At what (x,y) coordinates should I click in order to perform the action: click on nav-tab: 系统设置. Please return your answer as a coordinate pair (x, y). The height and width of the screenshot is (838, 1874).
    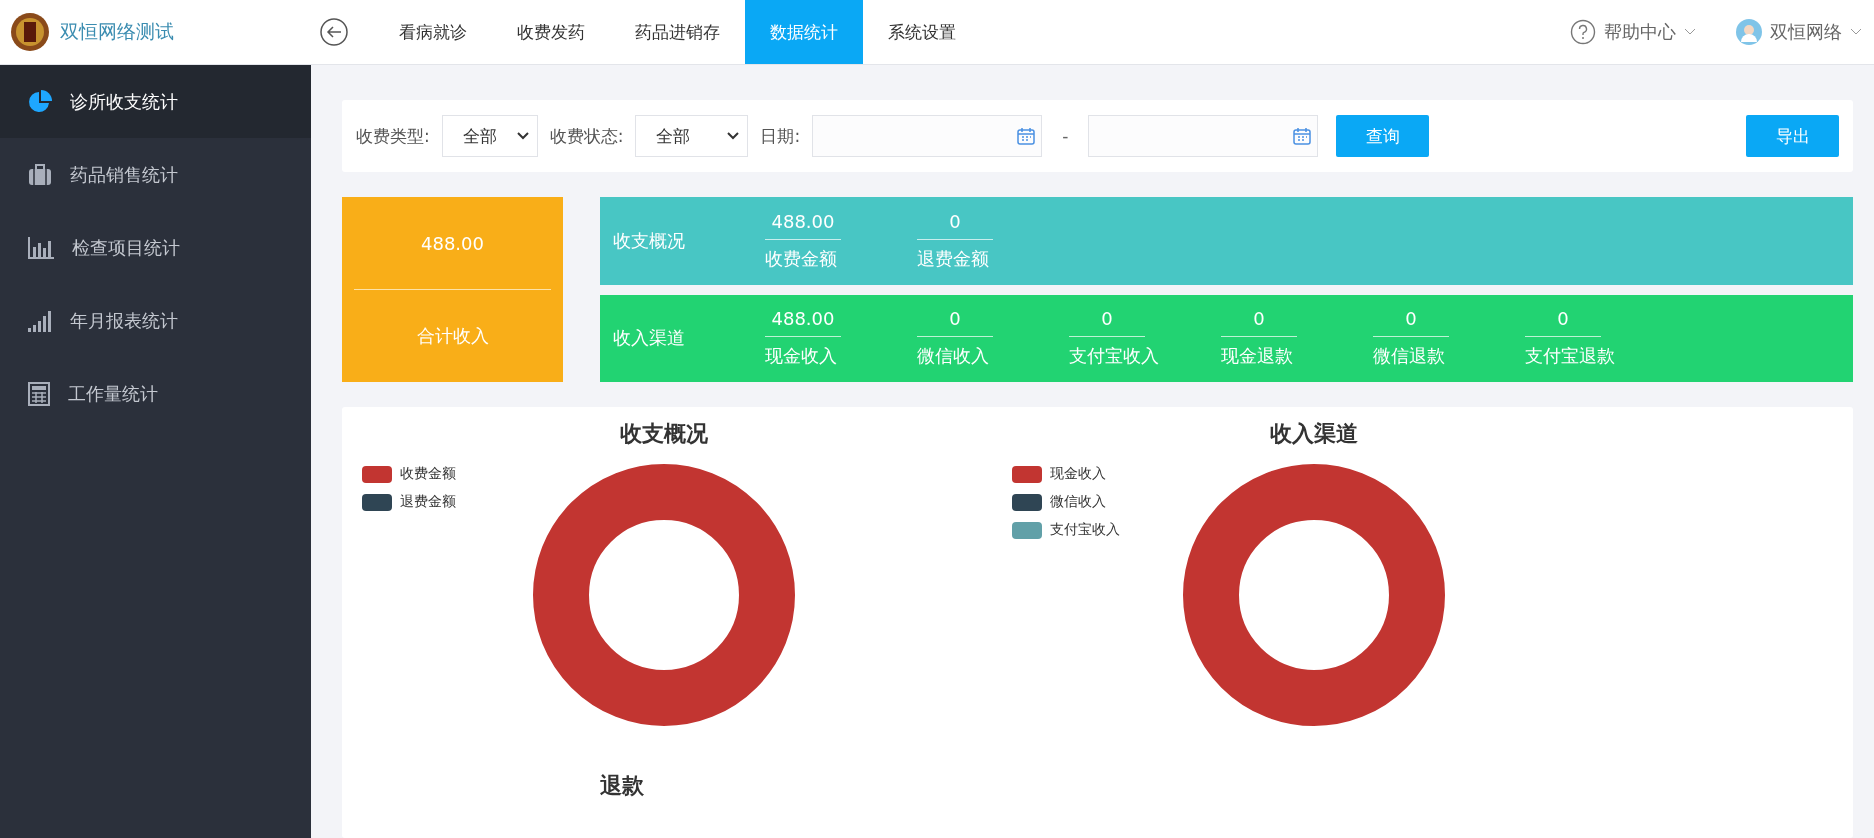
    Looking at the image, I should click on (922, 32).